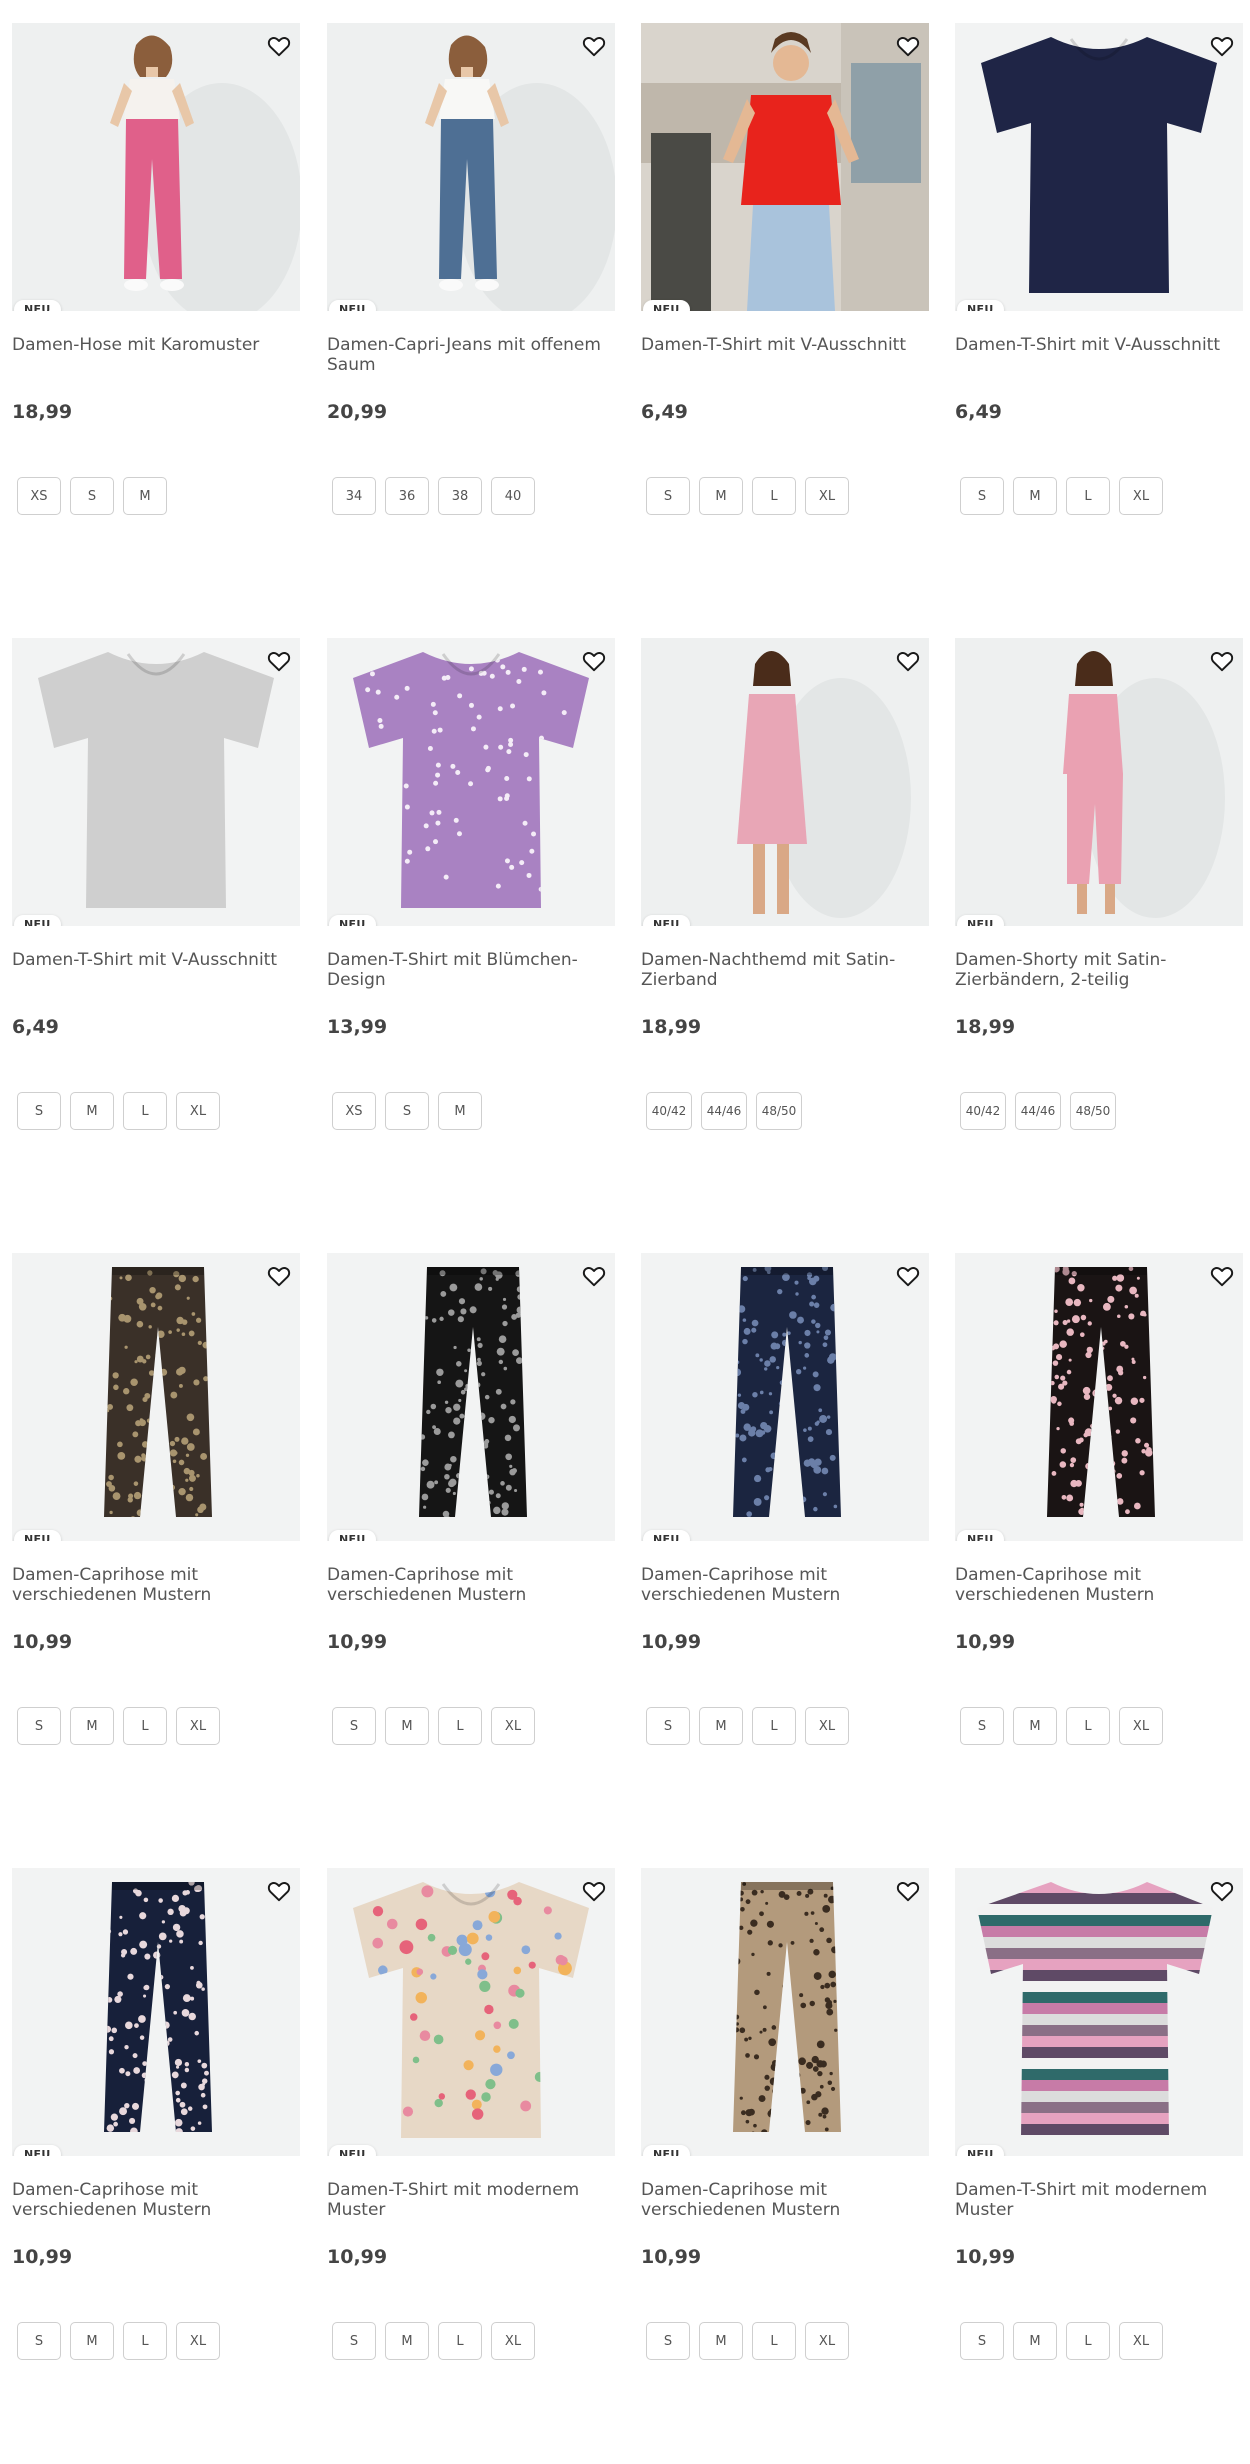 The image size is (1250, 2464). Describe the element at coordinates (407, 496) in the screenshot. I see `size-option: 36` at that location.